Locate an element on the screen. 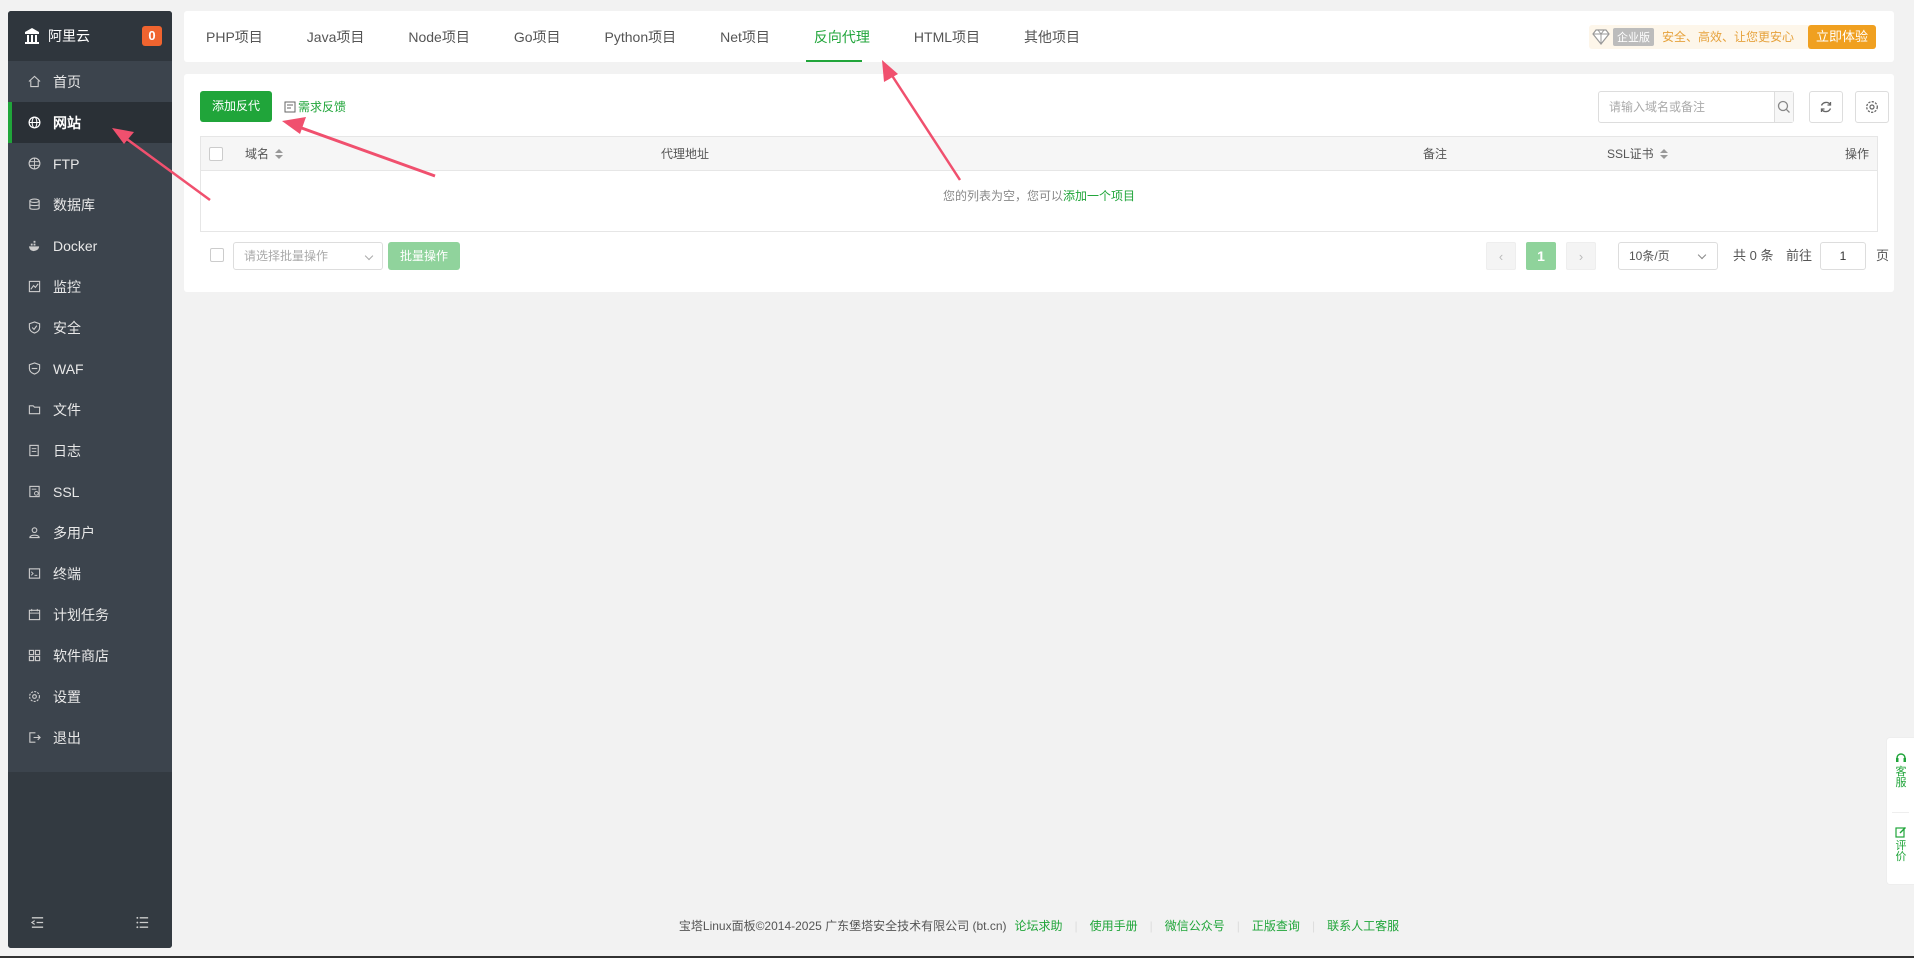 The image size is (1914, 958). footer-link-license: 正版查询 is located at coordinates (1276, 925).